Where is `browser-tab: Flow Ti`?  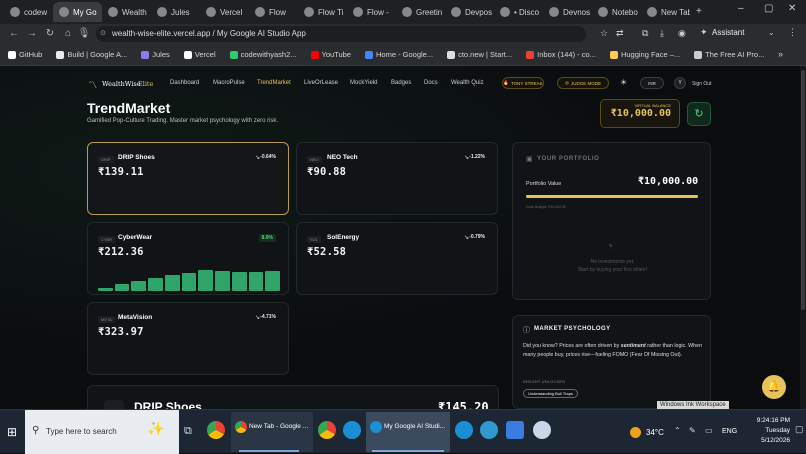 browser-tab: Flow Ti is located at coordinates (322, 12).